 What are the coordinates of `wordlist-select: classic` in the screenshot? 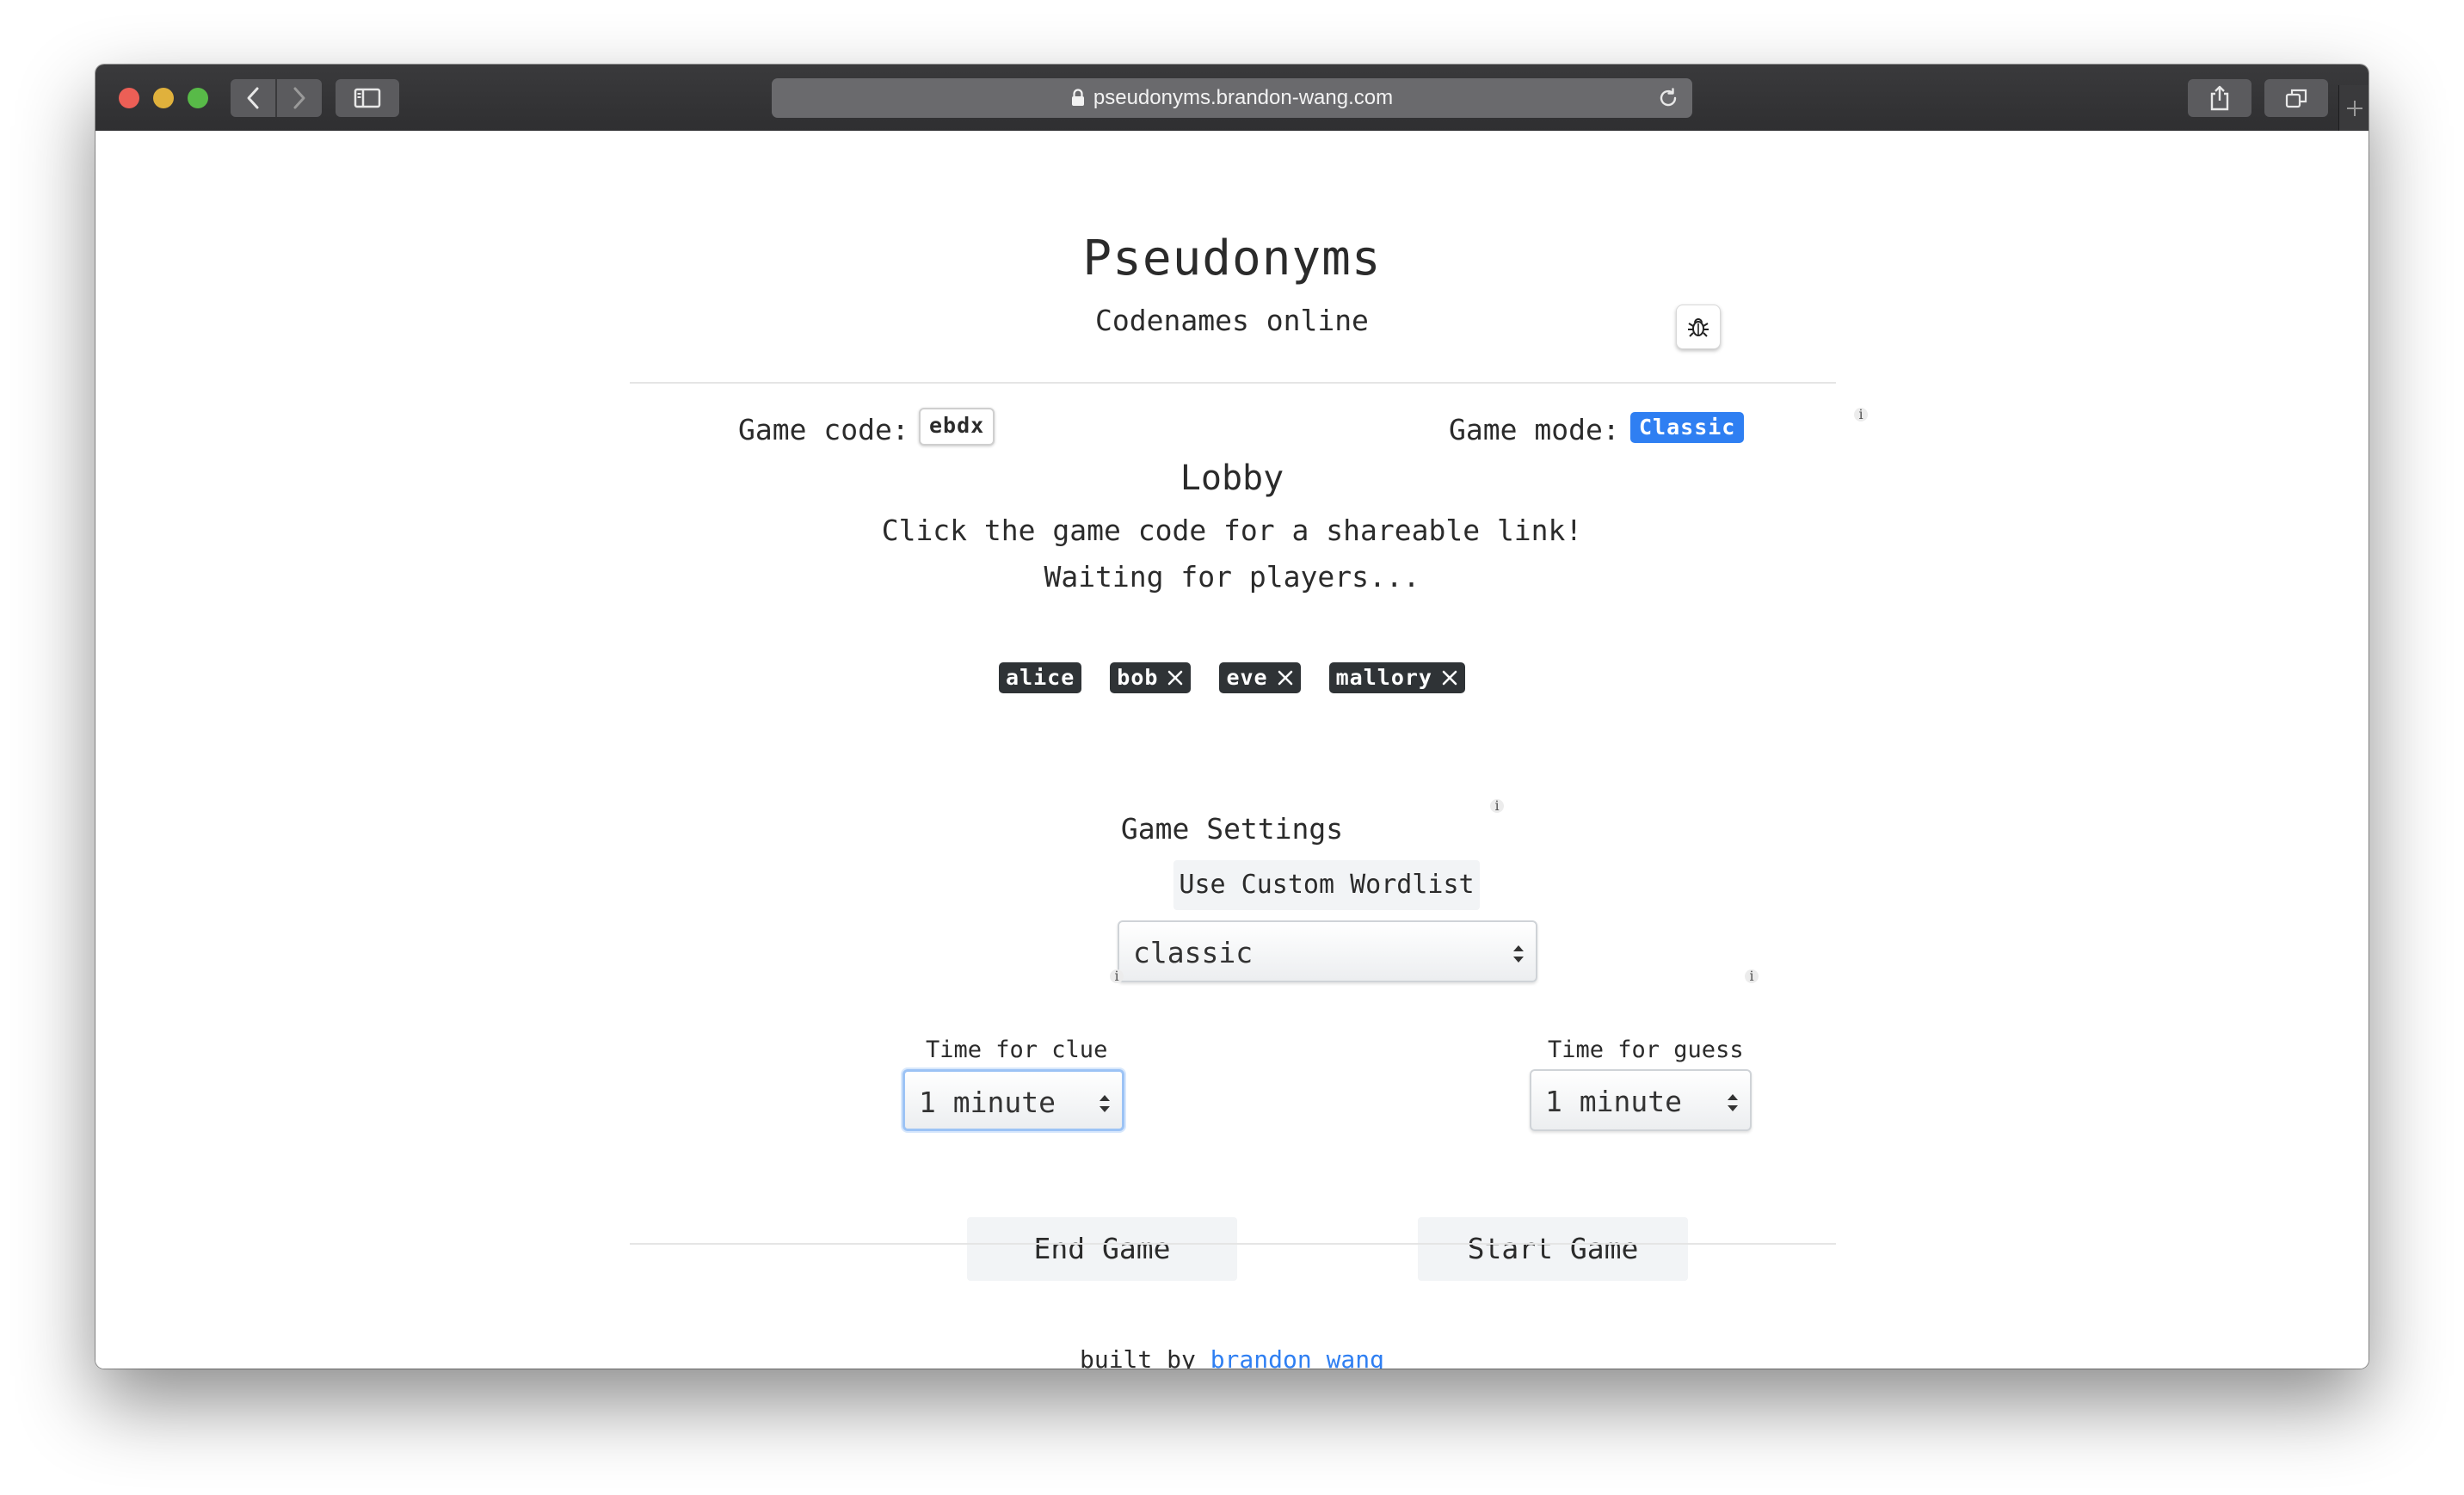 It's located at (1327, 951).